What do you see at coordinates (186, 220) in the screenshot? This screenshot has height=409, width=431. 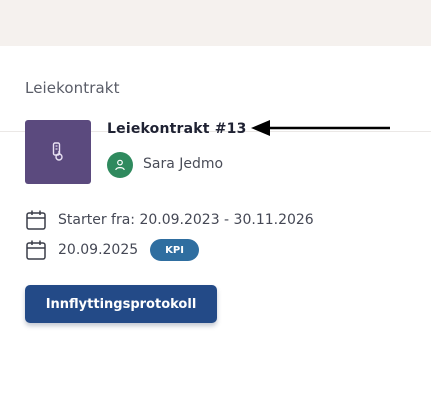 I see `contract-period-text: Starter fra: 20.09.2023 - 30.11.2026` at bounding box center [186, 220].